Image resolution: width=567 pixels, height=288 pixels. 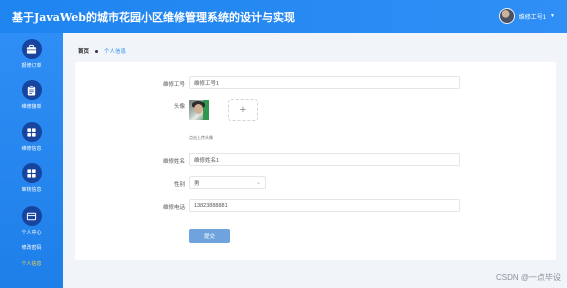 I want to click on phone-label: 维修电话, so click(x=173, y=208).